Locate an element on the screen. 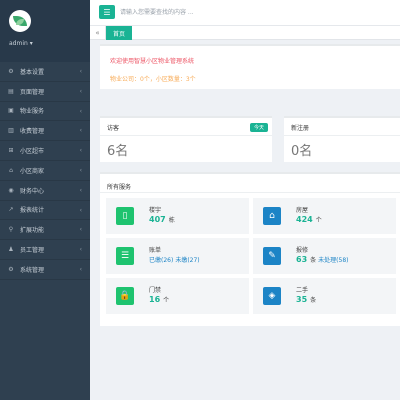  sidebar-item-fee-management: ▥ 收费管理 ‹ is located at coordinates (45, 131).